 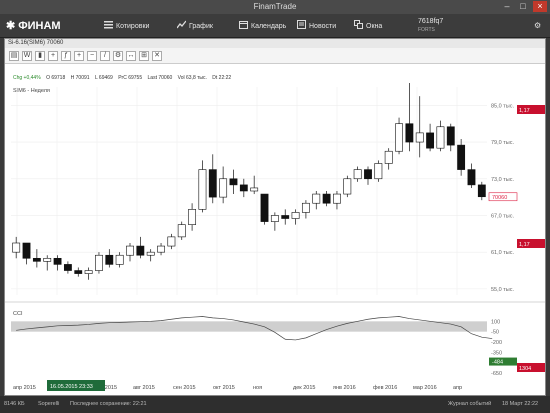 What do you see at coordinates (431, 21) in the screenshot?
I see `balance-value: 7618fq7` at bounding box center [431, 21].